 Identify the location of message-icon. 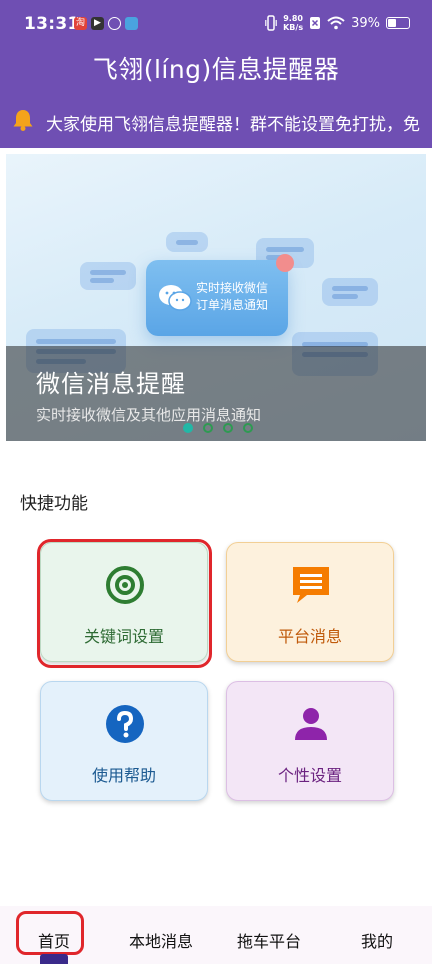
(311, 585).